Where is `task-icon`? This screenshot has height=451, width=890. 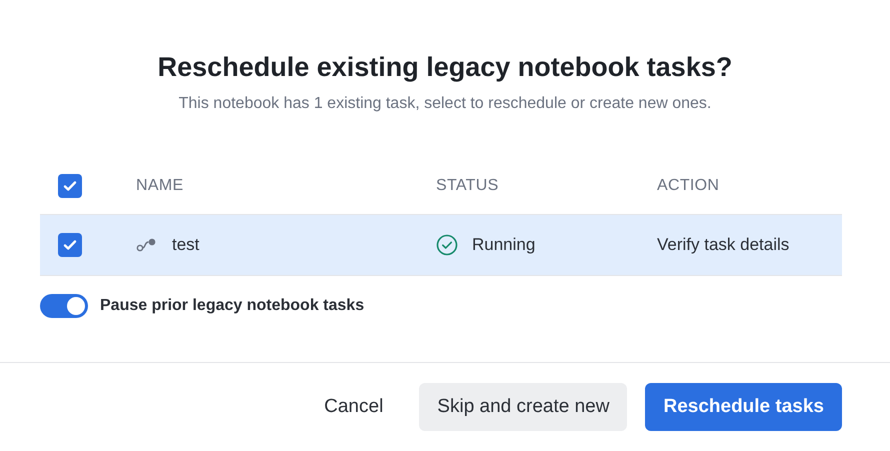 task-icon is located at coordinates (147, 245).